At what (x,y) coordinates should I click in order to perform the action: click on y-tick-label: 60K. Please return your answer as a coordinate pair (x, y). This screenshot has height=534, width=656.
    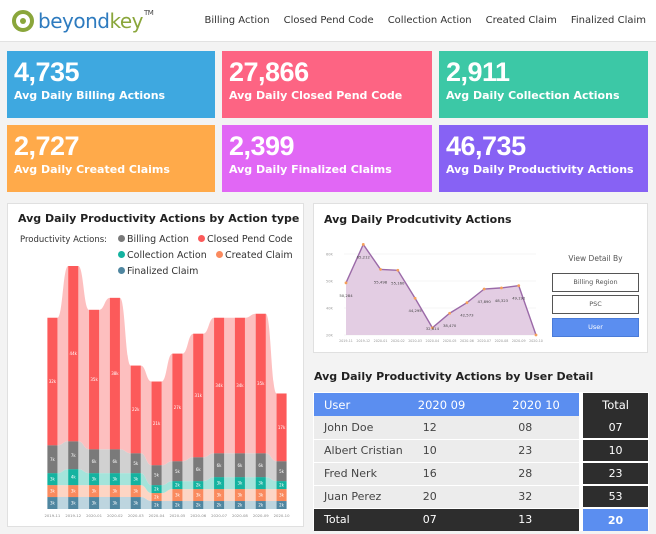
    Looking at the image, I should click on (329, 255).